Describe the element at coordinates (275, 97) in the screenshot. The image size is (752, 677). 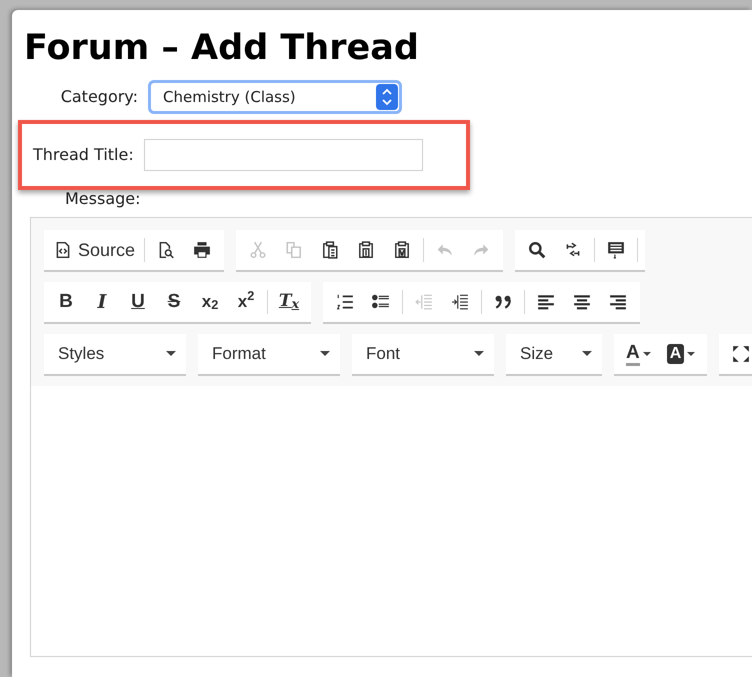
I see `category-select: Chemistry (Class)` at that location.